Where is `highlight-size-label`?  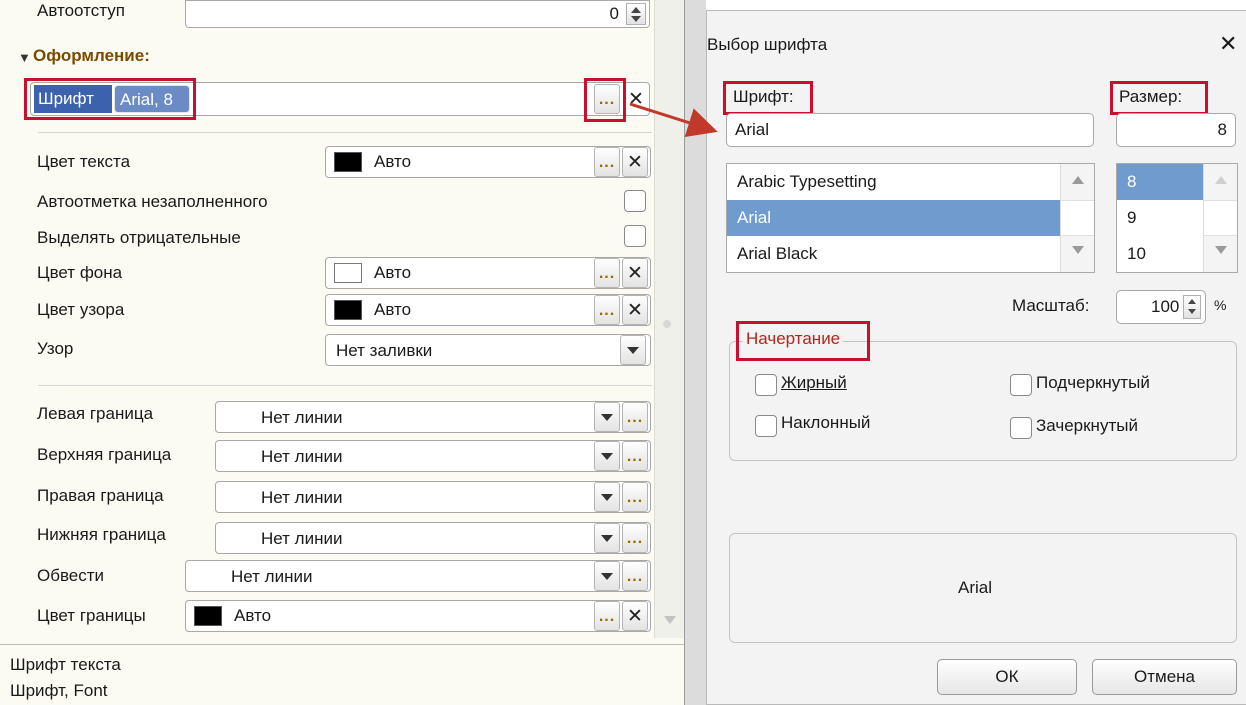 highlight-size-label is located at coordinates (1159, 98).